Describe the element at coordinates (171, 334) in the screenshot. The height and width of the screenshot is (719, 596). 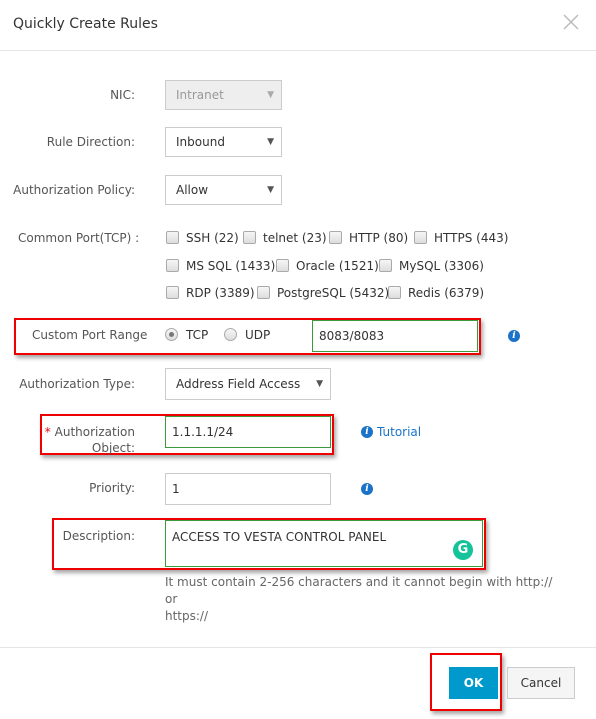
I see `radio-selected-icon` at that location.